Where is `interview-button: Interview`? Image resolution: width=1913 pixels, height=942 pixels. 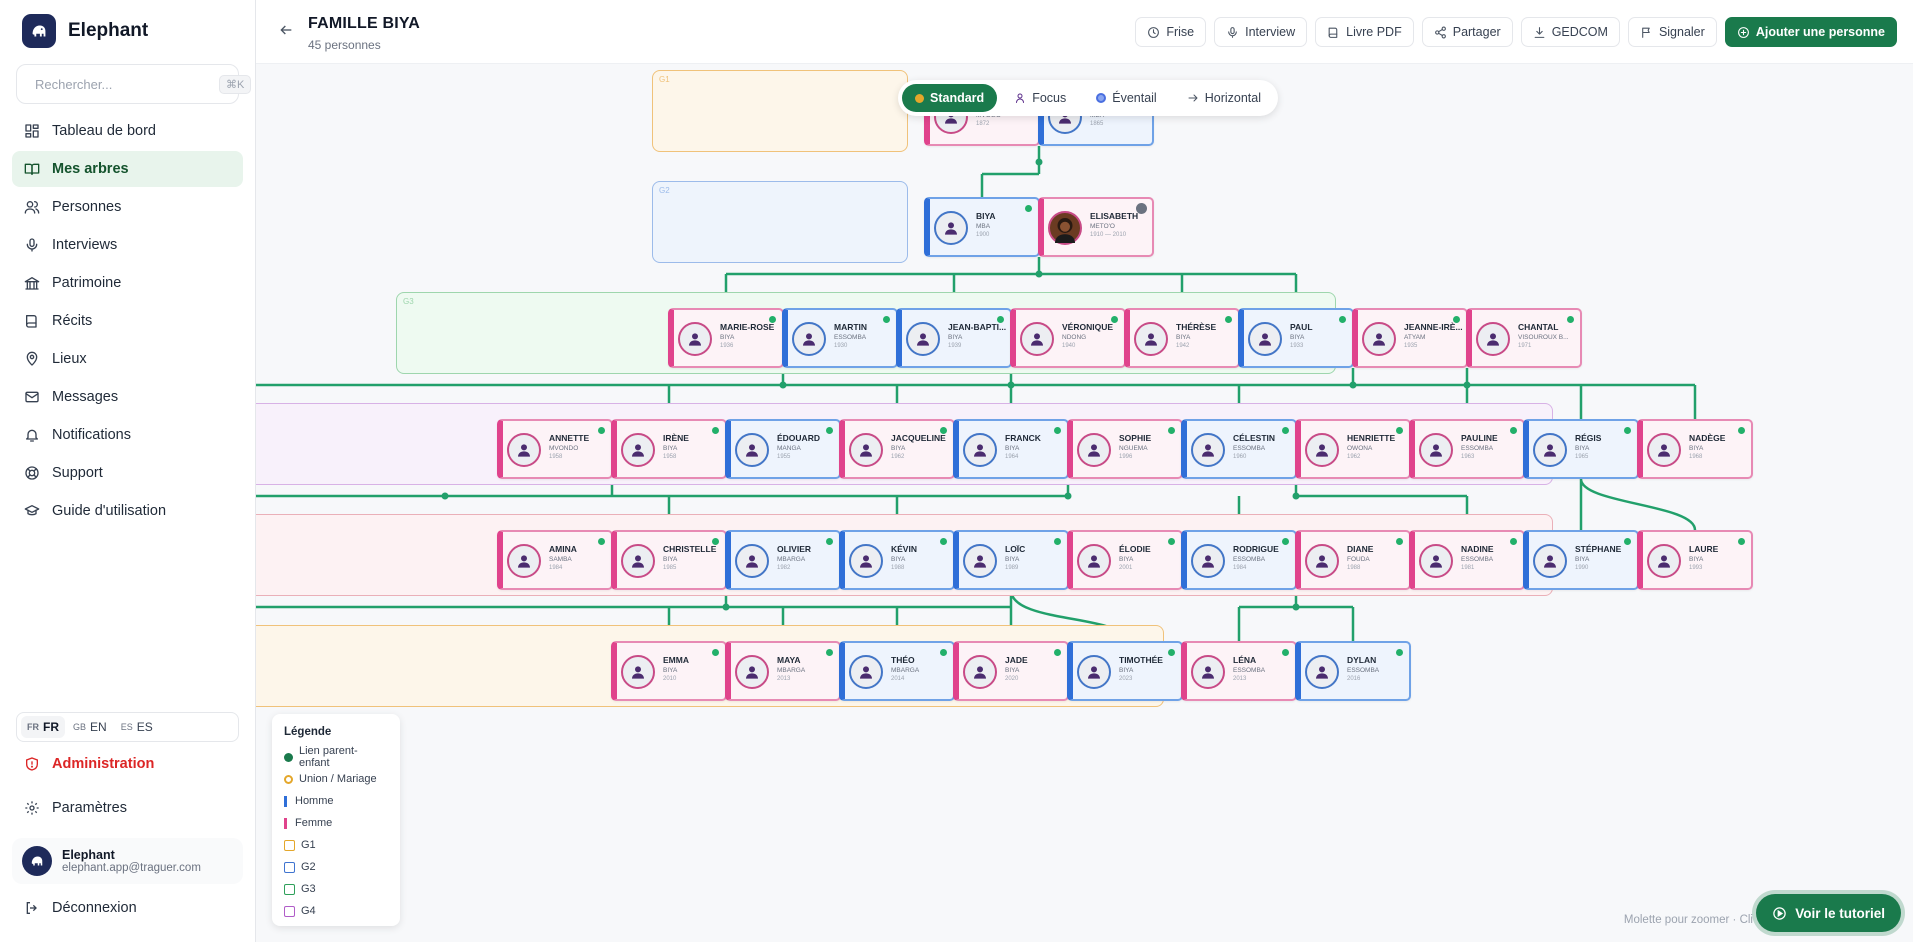 interview-button: Interview is located at coordinates (1261, 32).